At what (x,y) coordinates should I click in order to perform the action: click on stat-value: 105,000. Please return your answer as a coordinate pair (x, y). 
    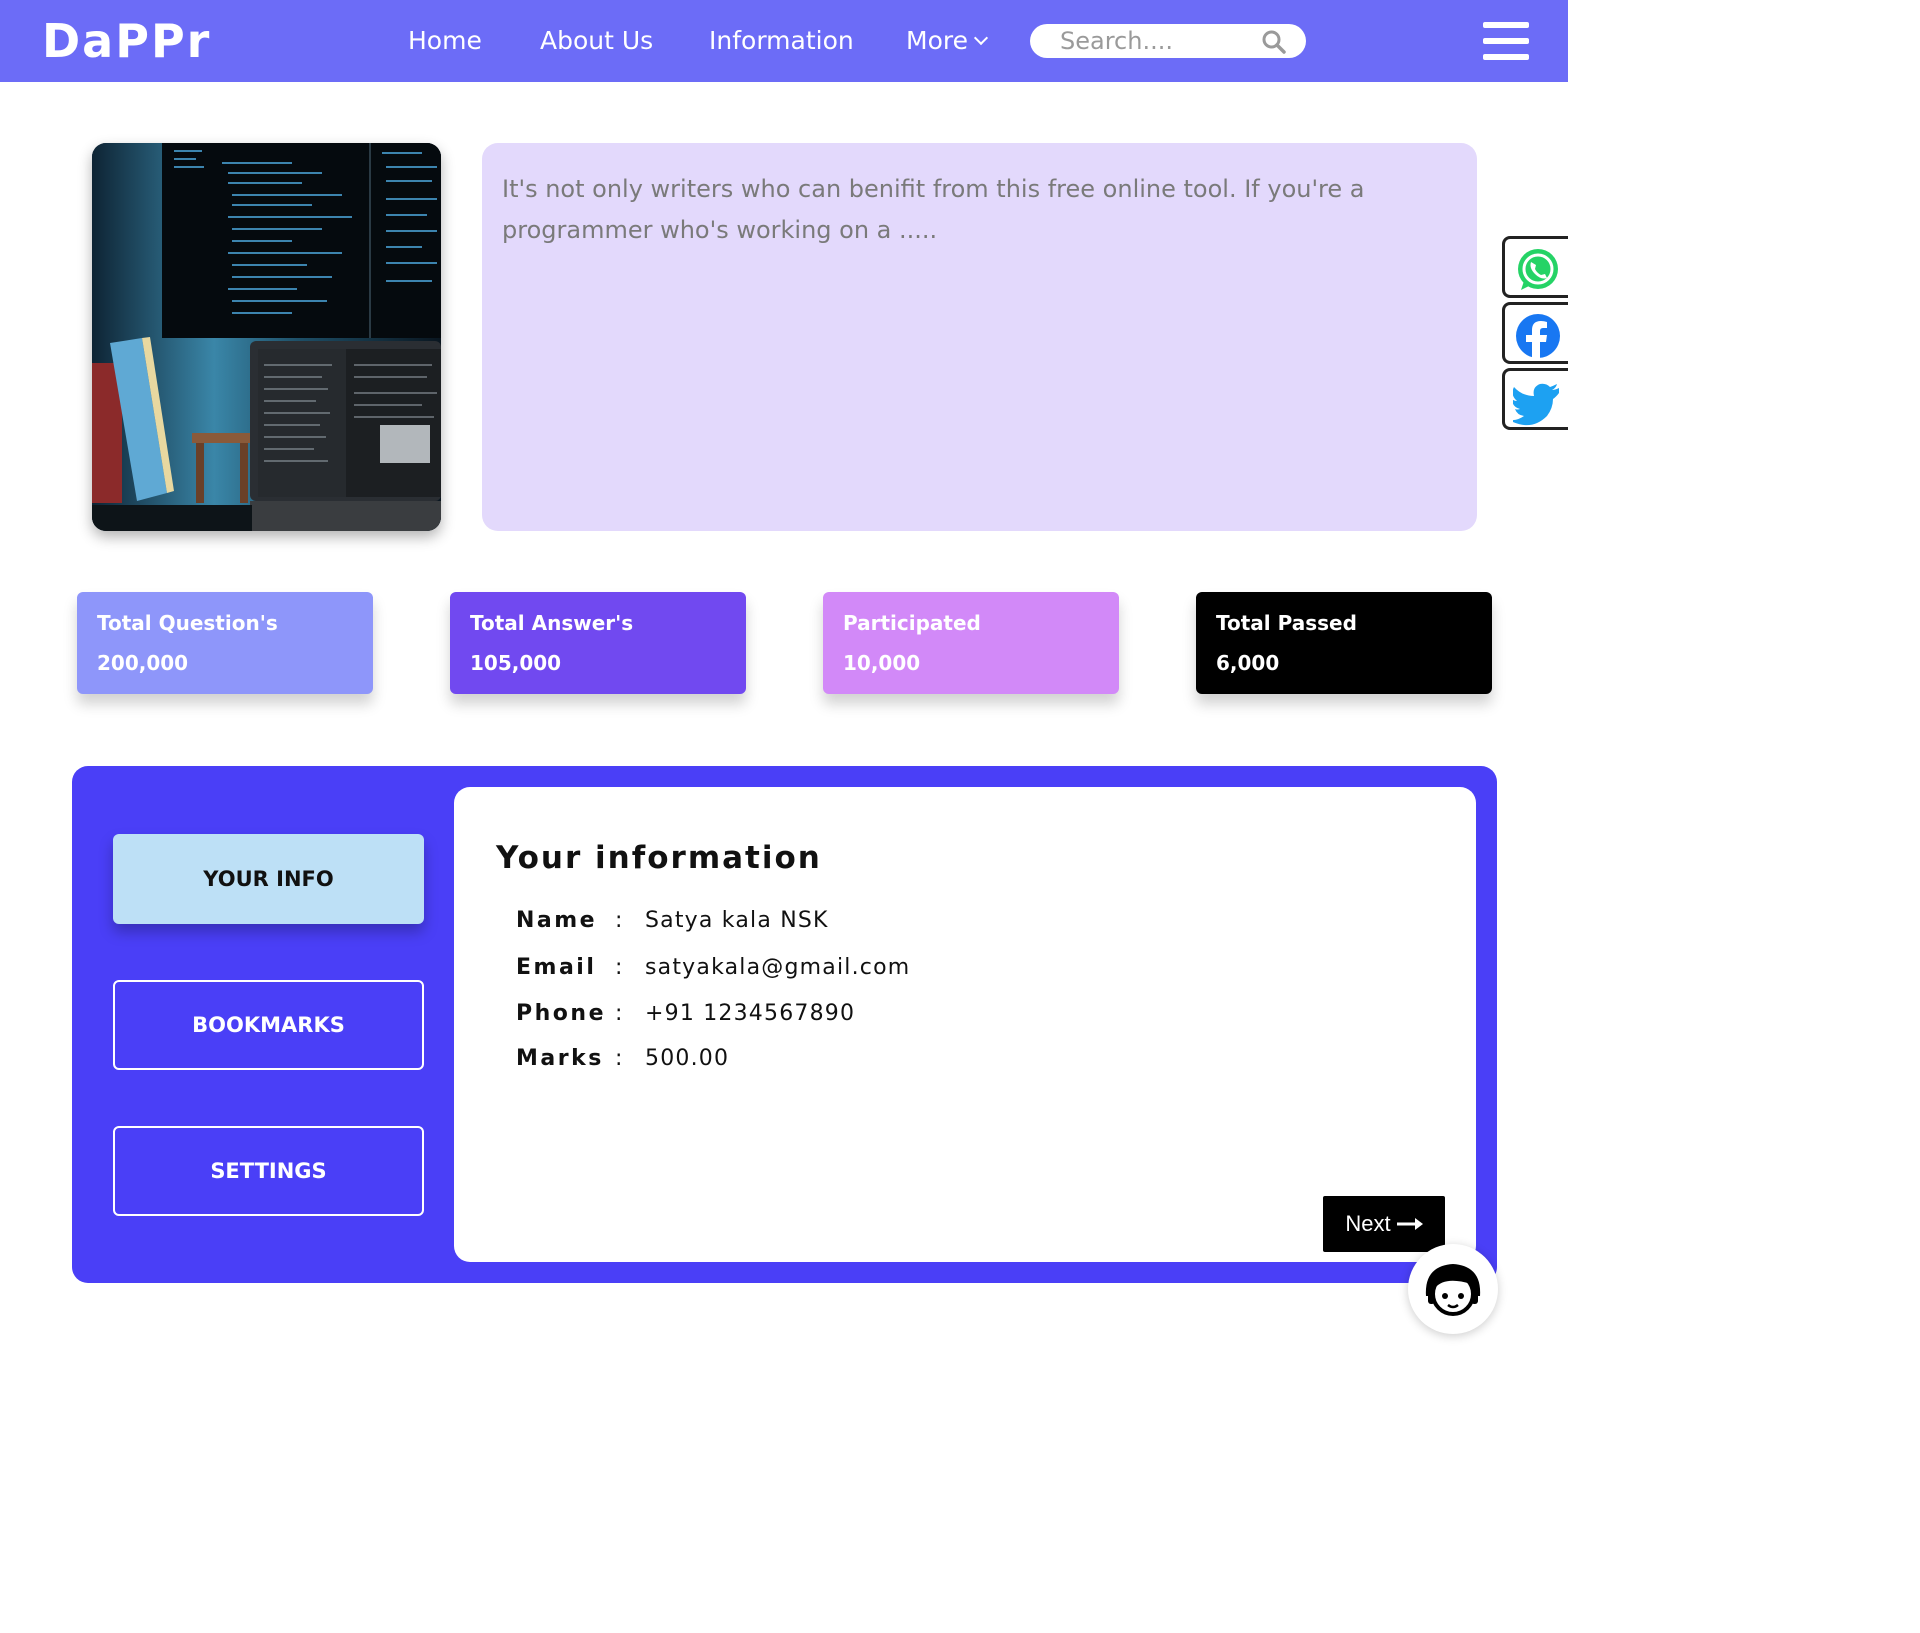
    Looking at the image, I should click on (516, 663).